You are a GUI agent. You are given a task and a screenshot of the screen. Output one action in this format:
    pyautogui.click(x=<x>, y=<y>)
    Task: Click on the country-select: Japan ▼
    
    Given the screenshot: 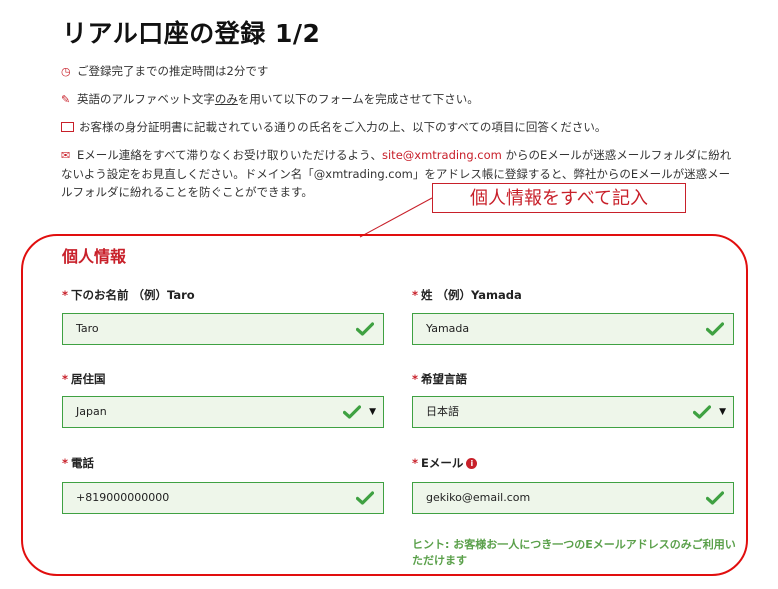 What is the action you would take?
    pyautogui.click(x=223, y=412)
    